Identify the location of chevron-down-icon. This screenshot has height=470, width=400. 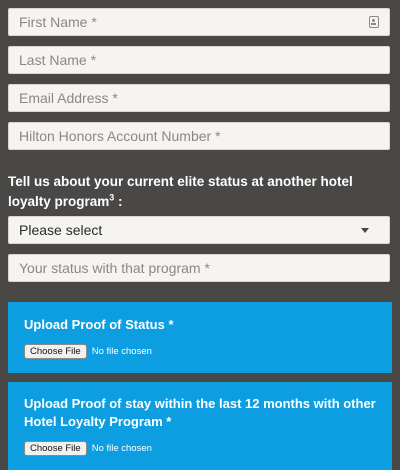
(365, 230).